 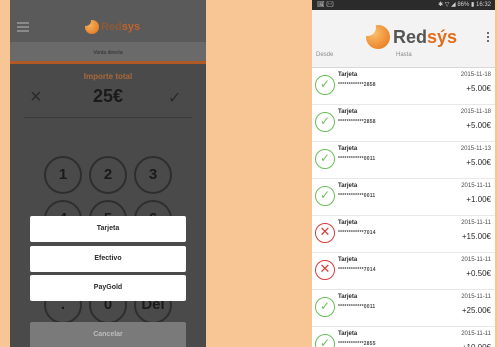 What do you see at coordinates (63, 175) in the screenshot?
I see `keypad-key-1: 1` at bounding box center [63, 175].